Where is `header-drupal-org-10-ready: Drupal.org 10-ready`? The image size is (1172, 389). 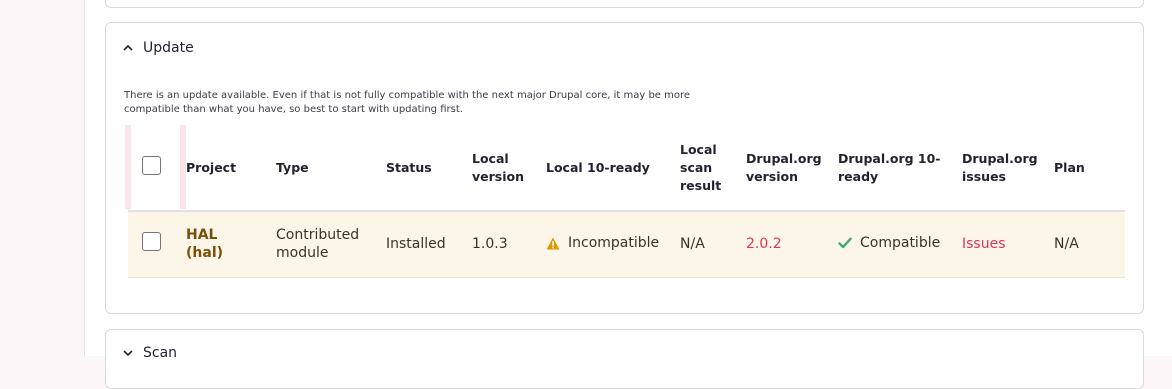 header-drupal-org-10-ready: Drupal.org 10-ready is located at coordinates (892, 168).